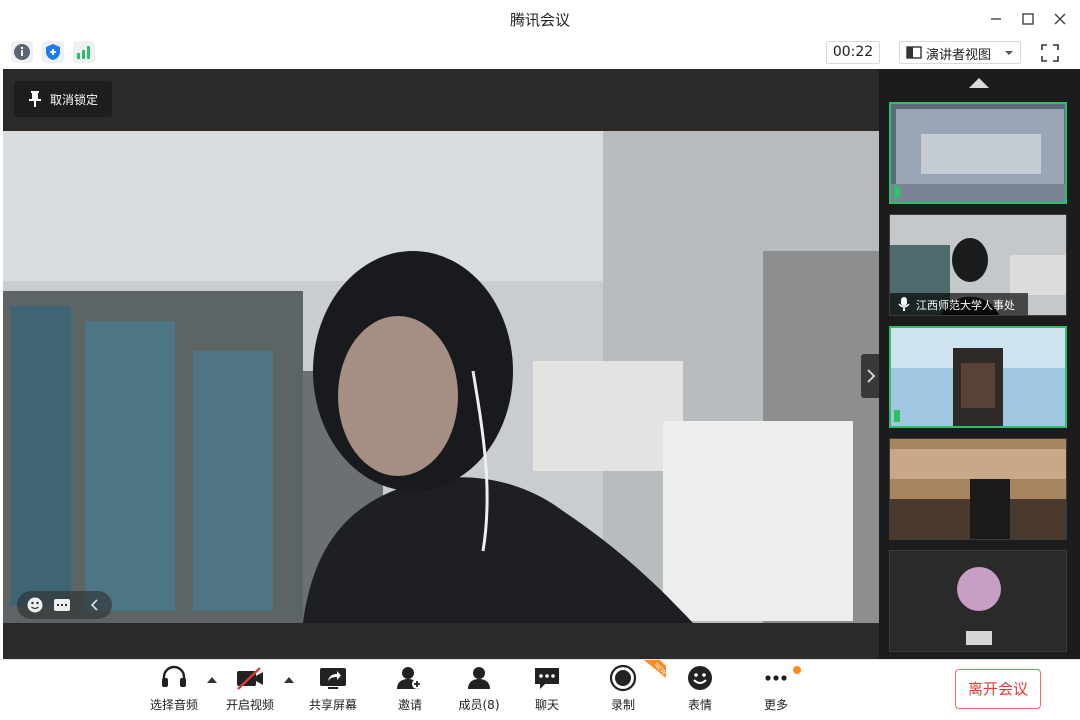 This screenshot has height=720, width=1080. What do you see at coordinates (547, 691) in the screenshot?
I see `chat-button: 聊天` at bounding box center [547, 691].